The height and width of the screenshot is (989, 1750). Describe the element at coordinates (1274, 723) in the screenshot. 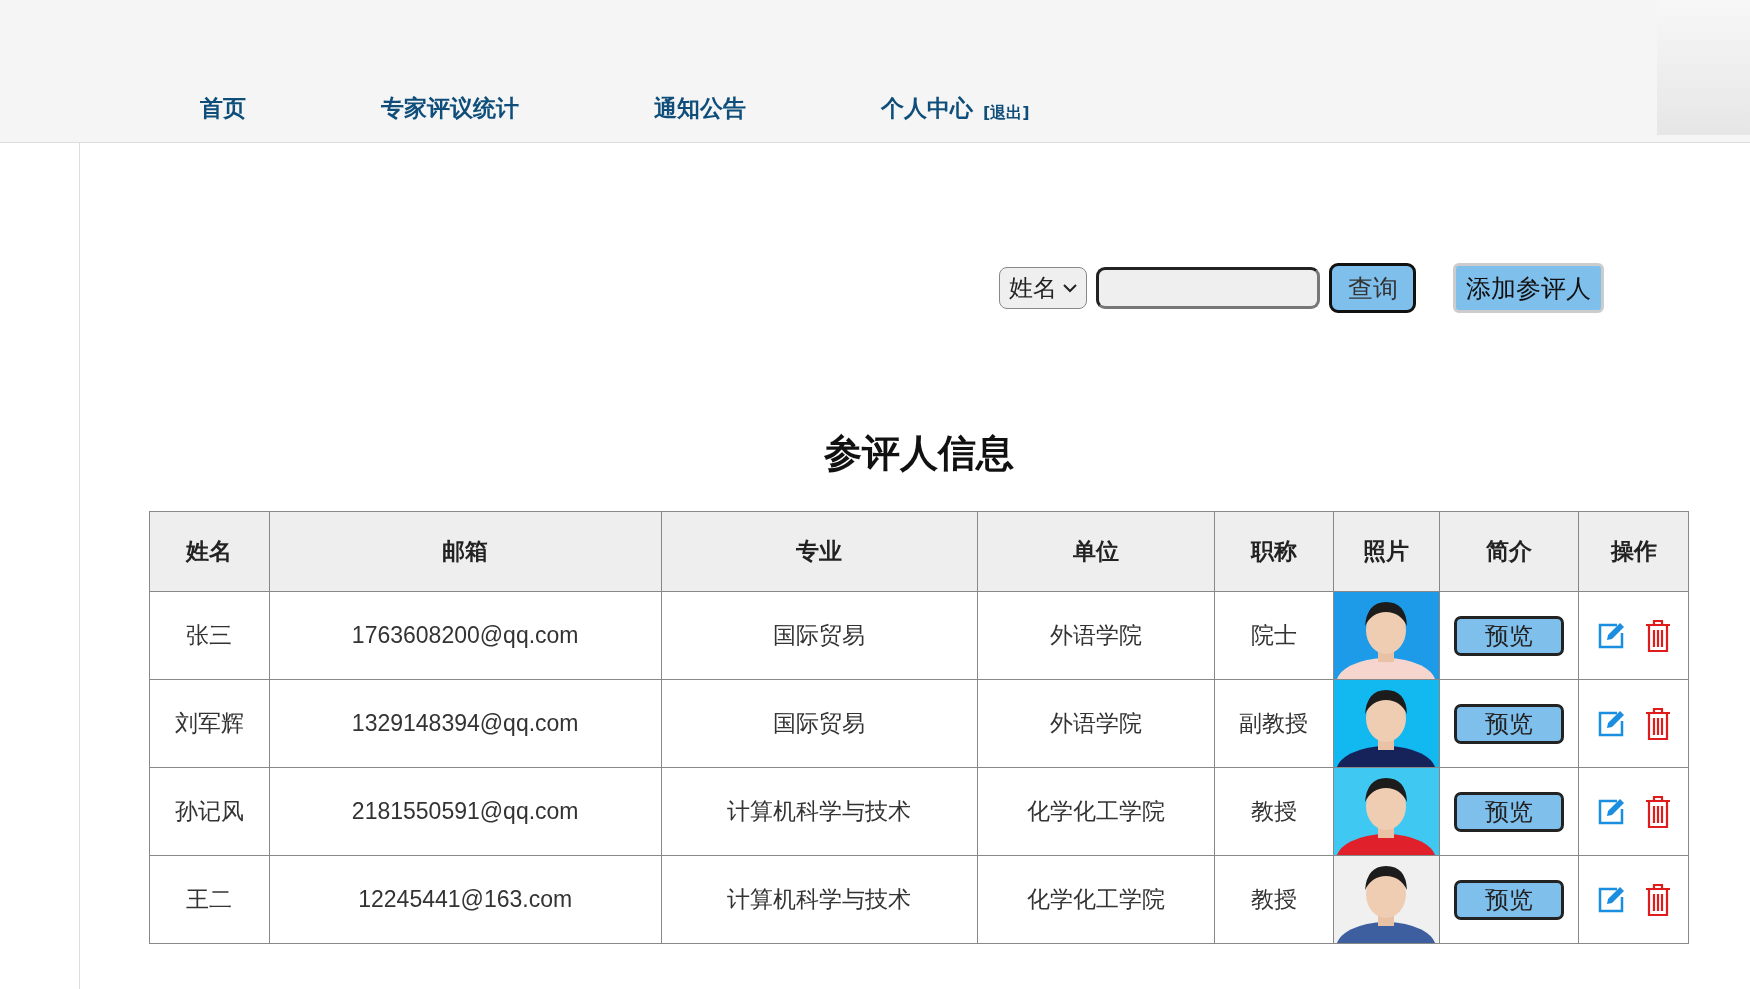

I see `table-cell: 副教授` at that location.